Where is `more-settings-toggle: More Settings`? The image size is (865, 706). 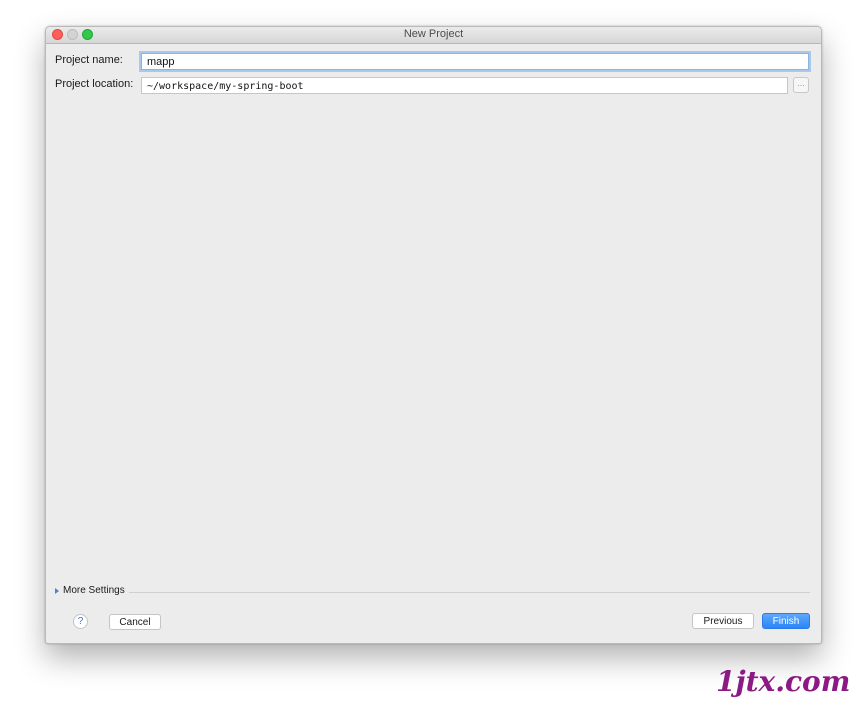 more-settings-toggle: More Settings is located at coordinates (432, 592).